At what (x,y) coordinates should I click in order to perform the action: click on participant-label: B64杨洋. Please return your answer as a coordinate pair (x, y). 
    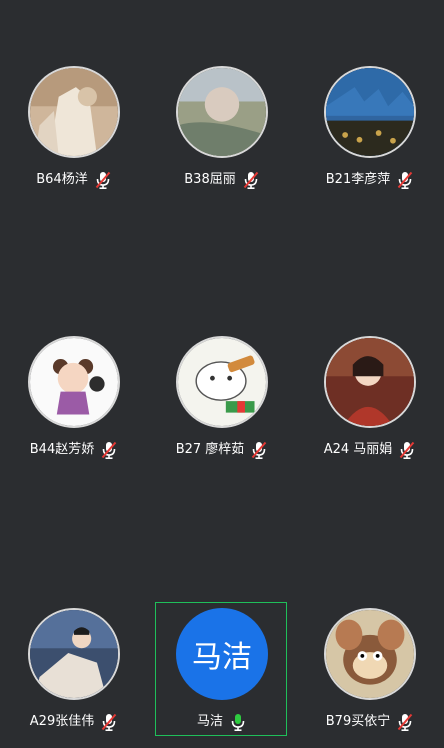
    Looking at the image, I should click on (74, 180).